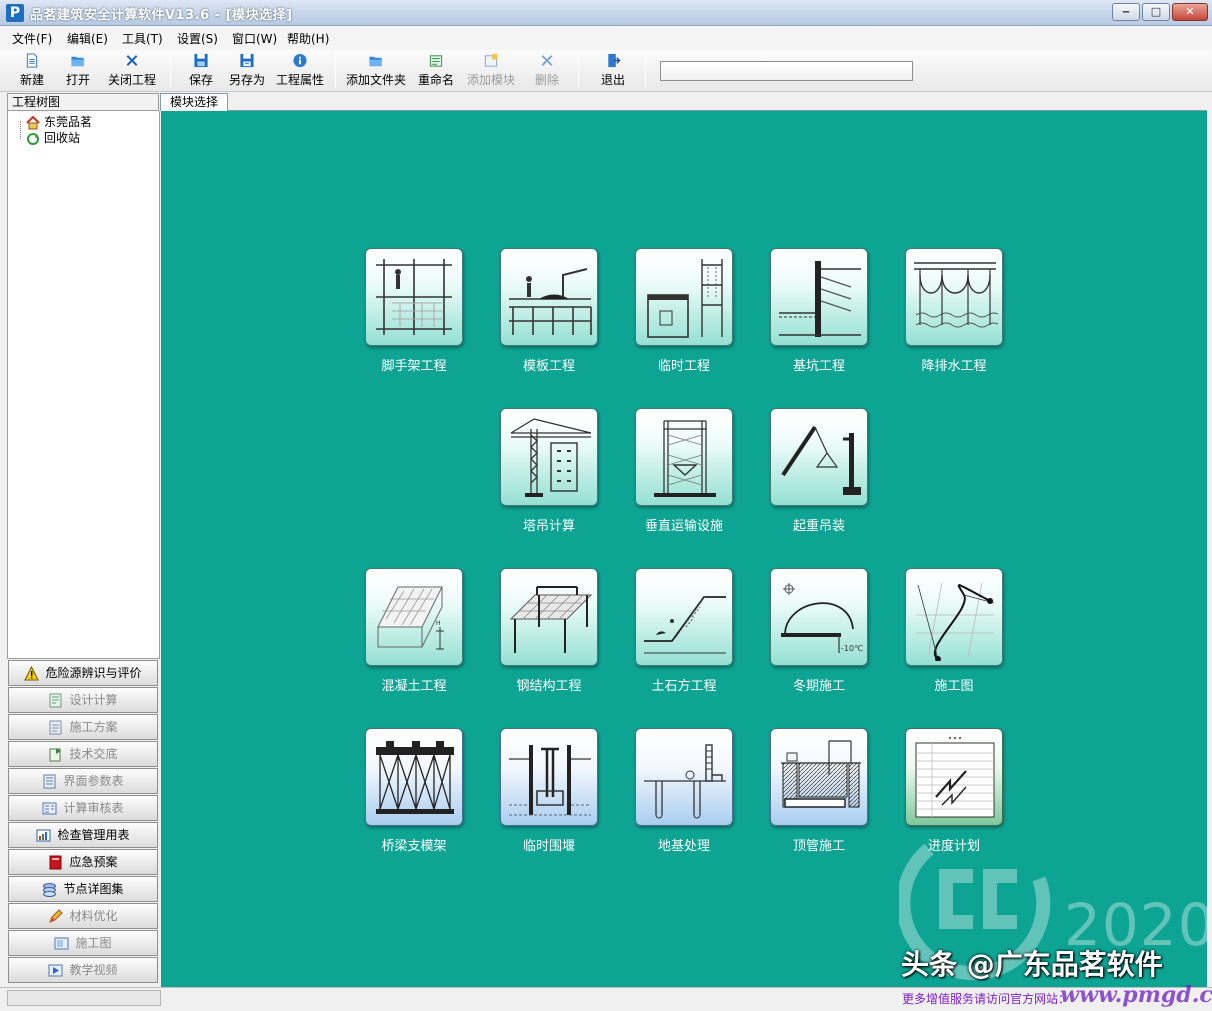 The image size is (1212, 1011). Describe the element at coordinates (300, 71) in the screenshot. I see `project-properties-button: 工程属性` at that location.